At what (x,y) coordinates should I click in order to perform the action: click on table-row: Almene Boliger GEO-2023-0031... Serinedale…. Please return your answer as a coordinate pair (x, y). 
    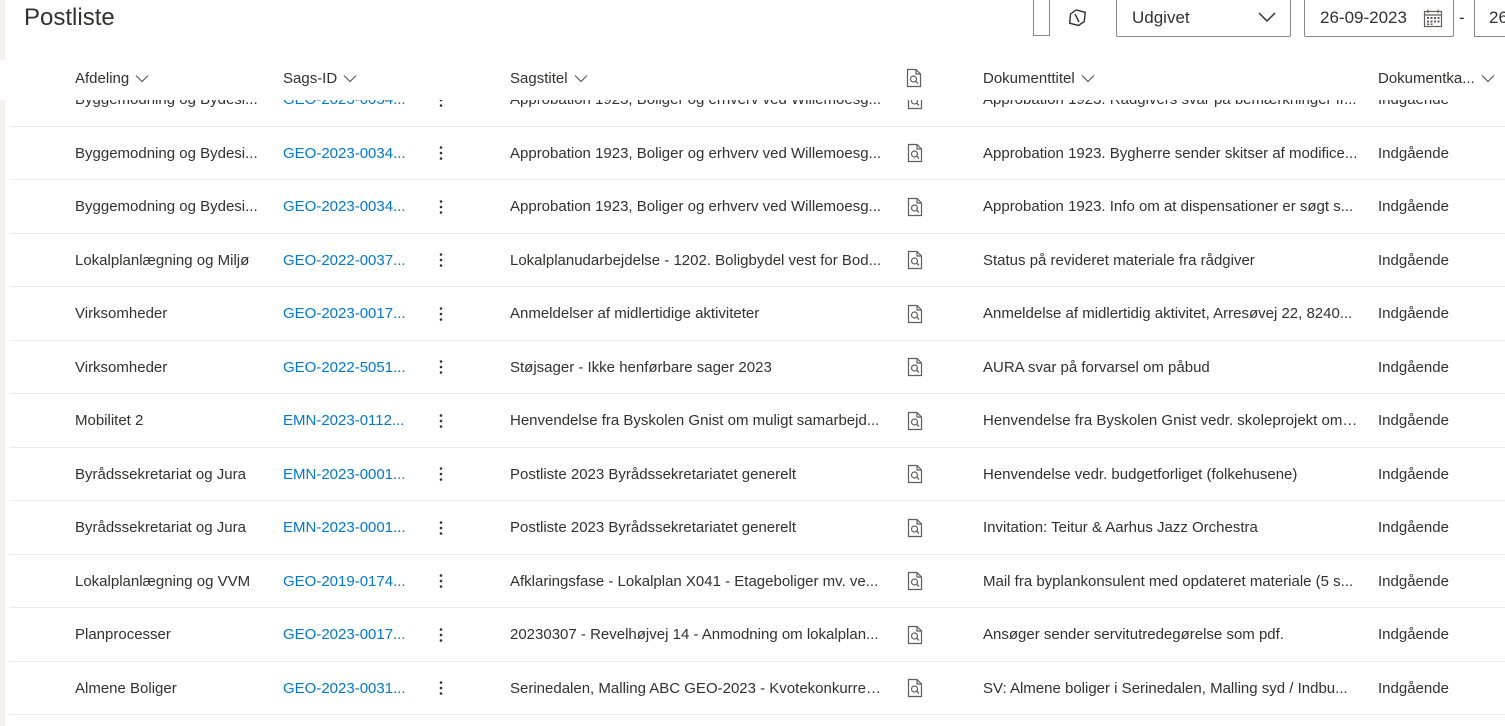
    Looking at the image, I should click on (757, 688).